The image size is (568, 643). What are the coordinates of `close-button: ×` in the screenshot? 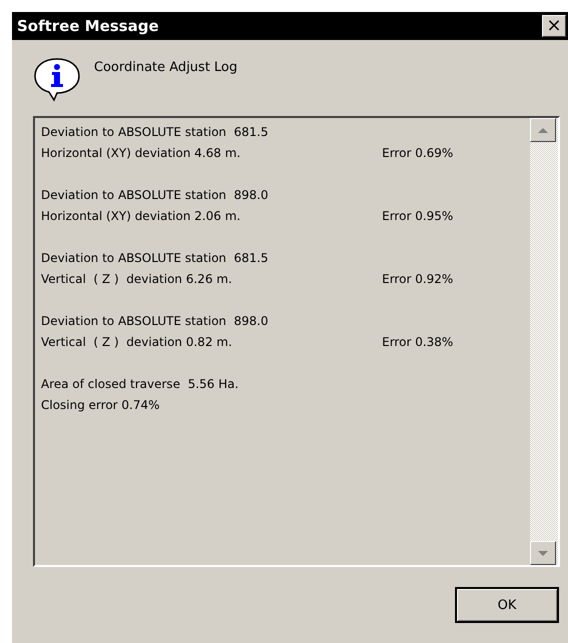 It's located at (554, 26).